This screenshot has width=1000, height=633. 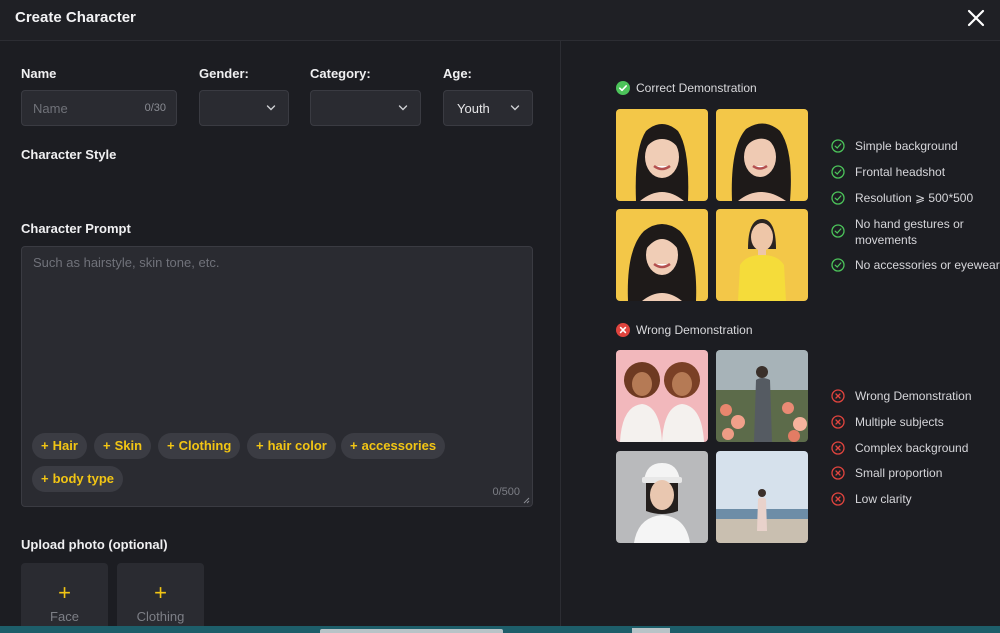 I want to click on upload-clothing-label: Clothing, so click(x=160, y=616).